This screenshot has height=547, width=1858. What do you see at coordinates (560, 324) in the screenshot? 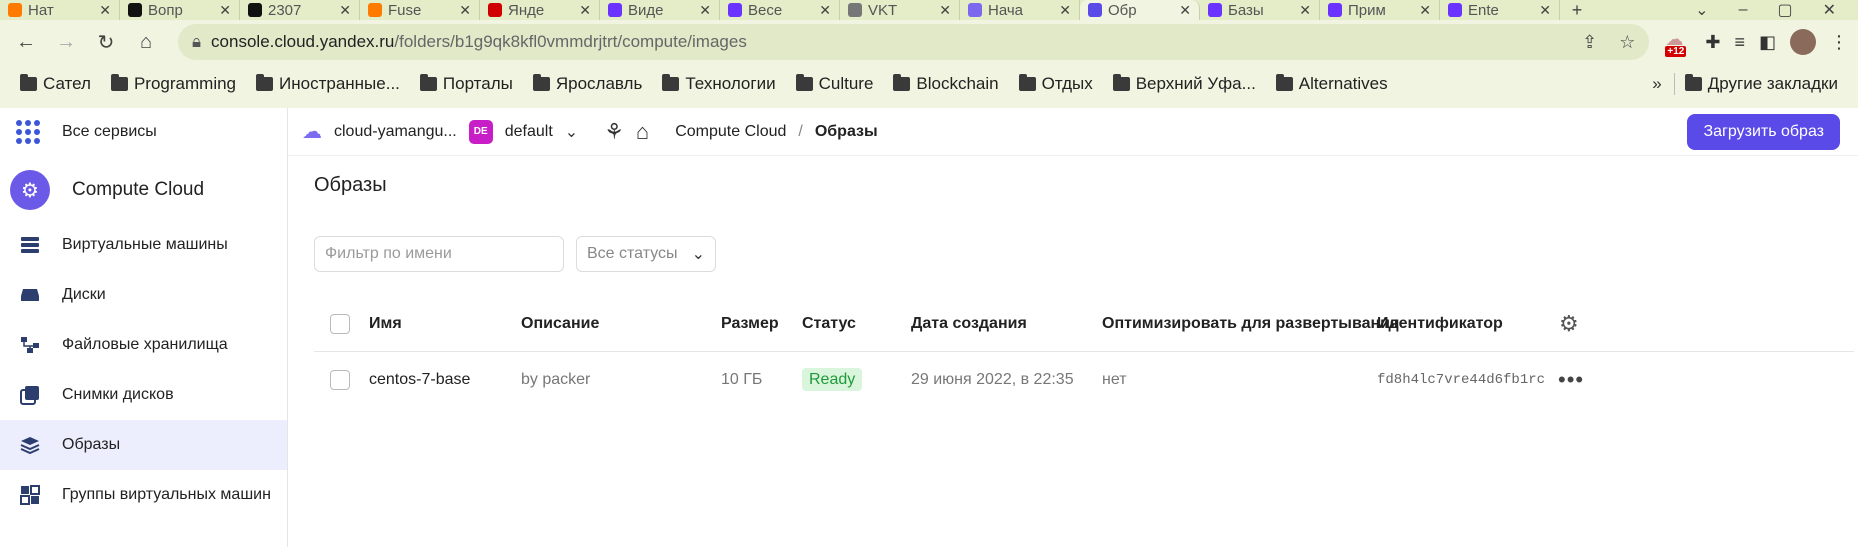
I see `column-header-description: Описание` at bounding box center [560, 324].